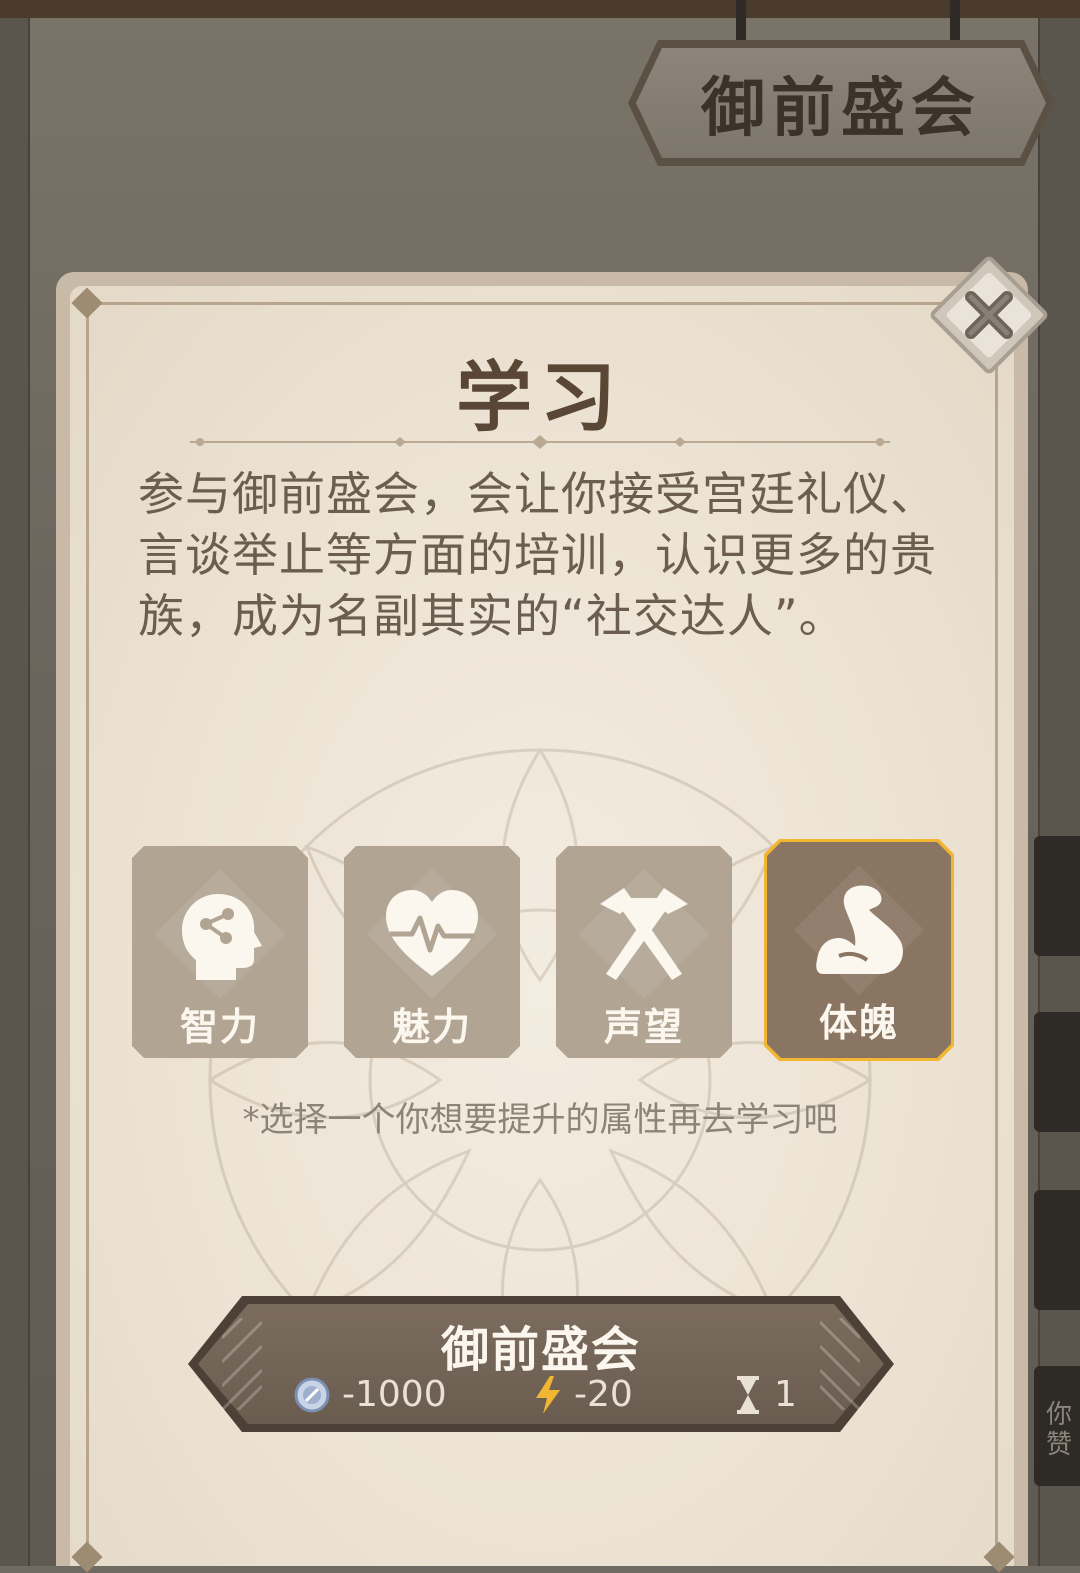 The width and height of the screenshot is (1080, 1573). Describe the element at coordinates (431, 1027) in the screenshot. I see `attribute-label: 魅力` at that location.